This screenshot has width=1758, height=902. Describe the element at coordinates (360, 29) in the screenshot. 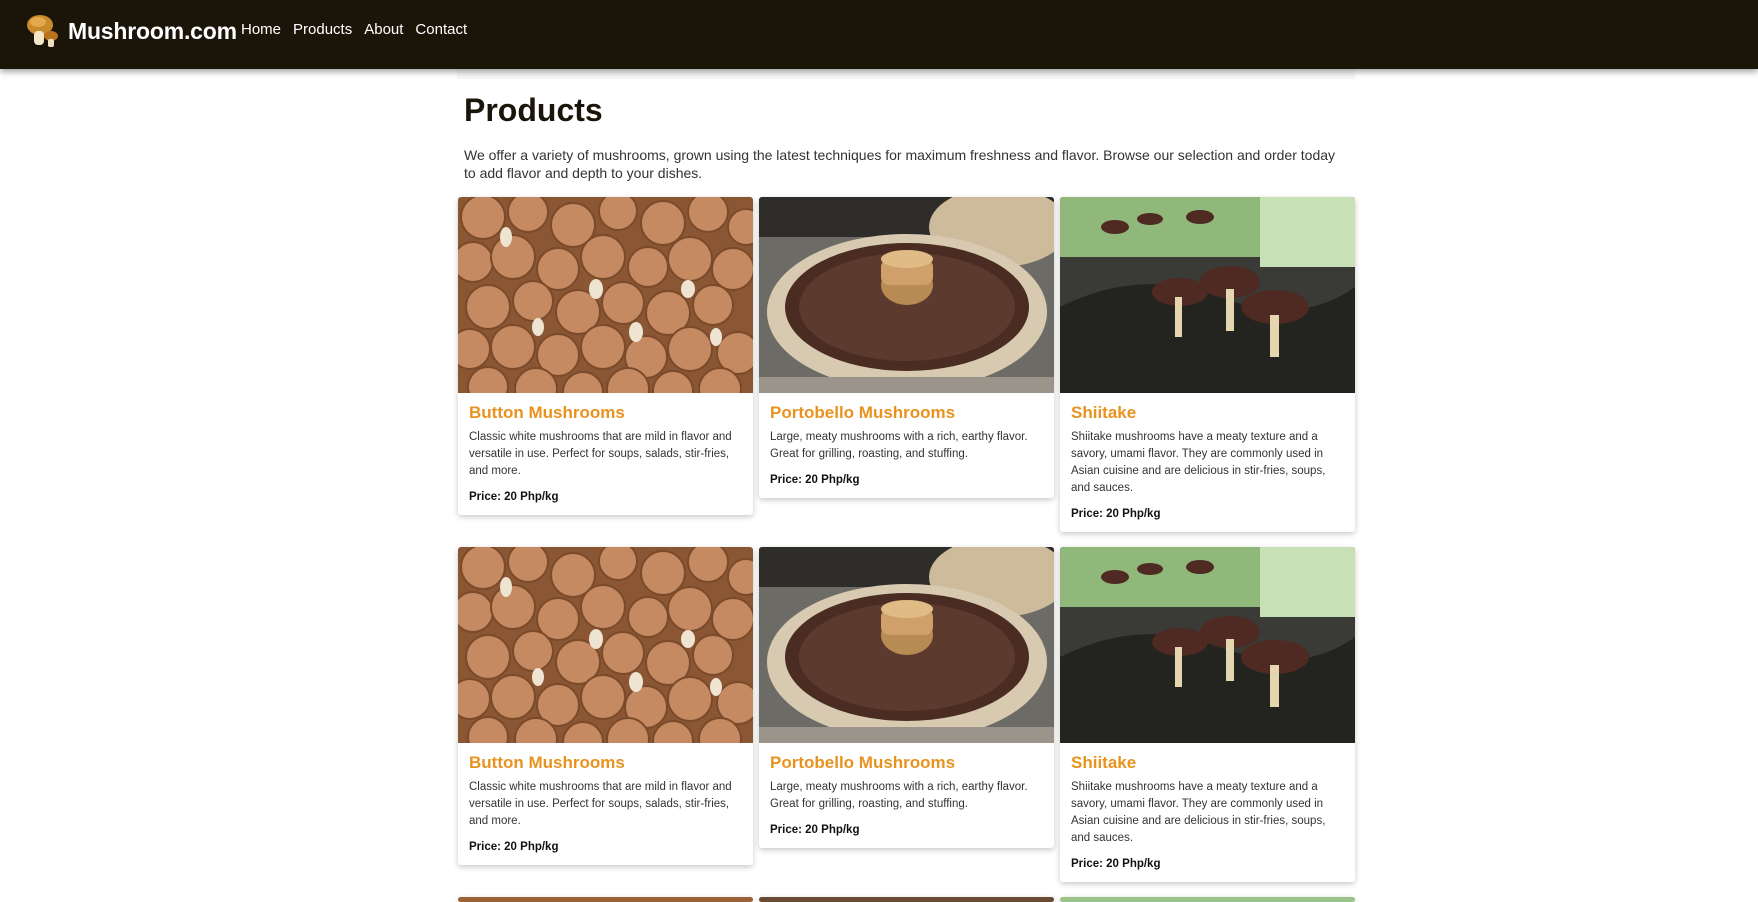

I see `main-nav: Home Products About Contact` at that location.